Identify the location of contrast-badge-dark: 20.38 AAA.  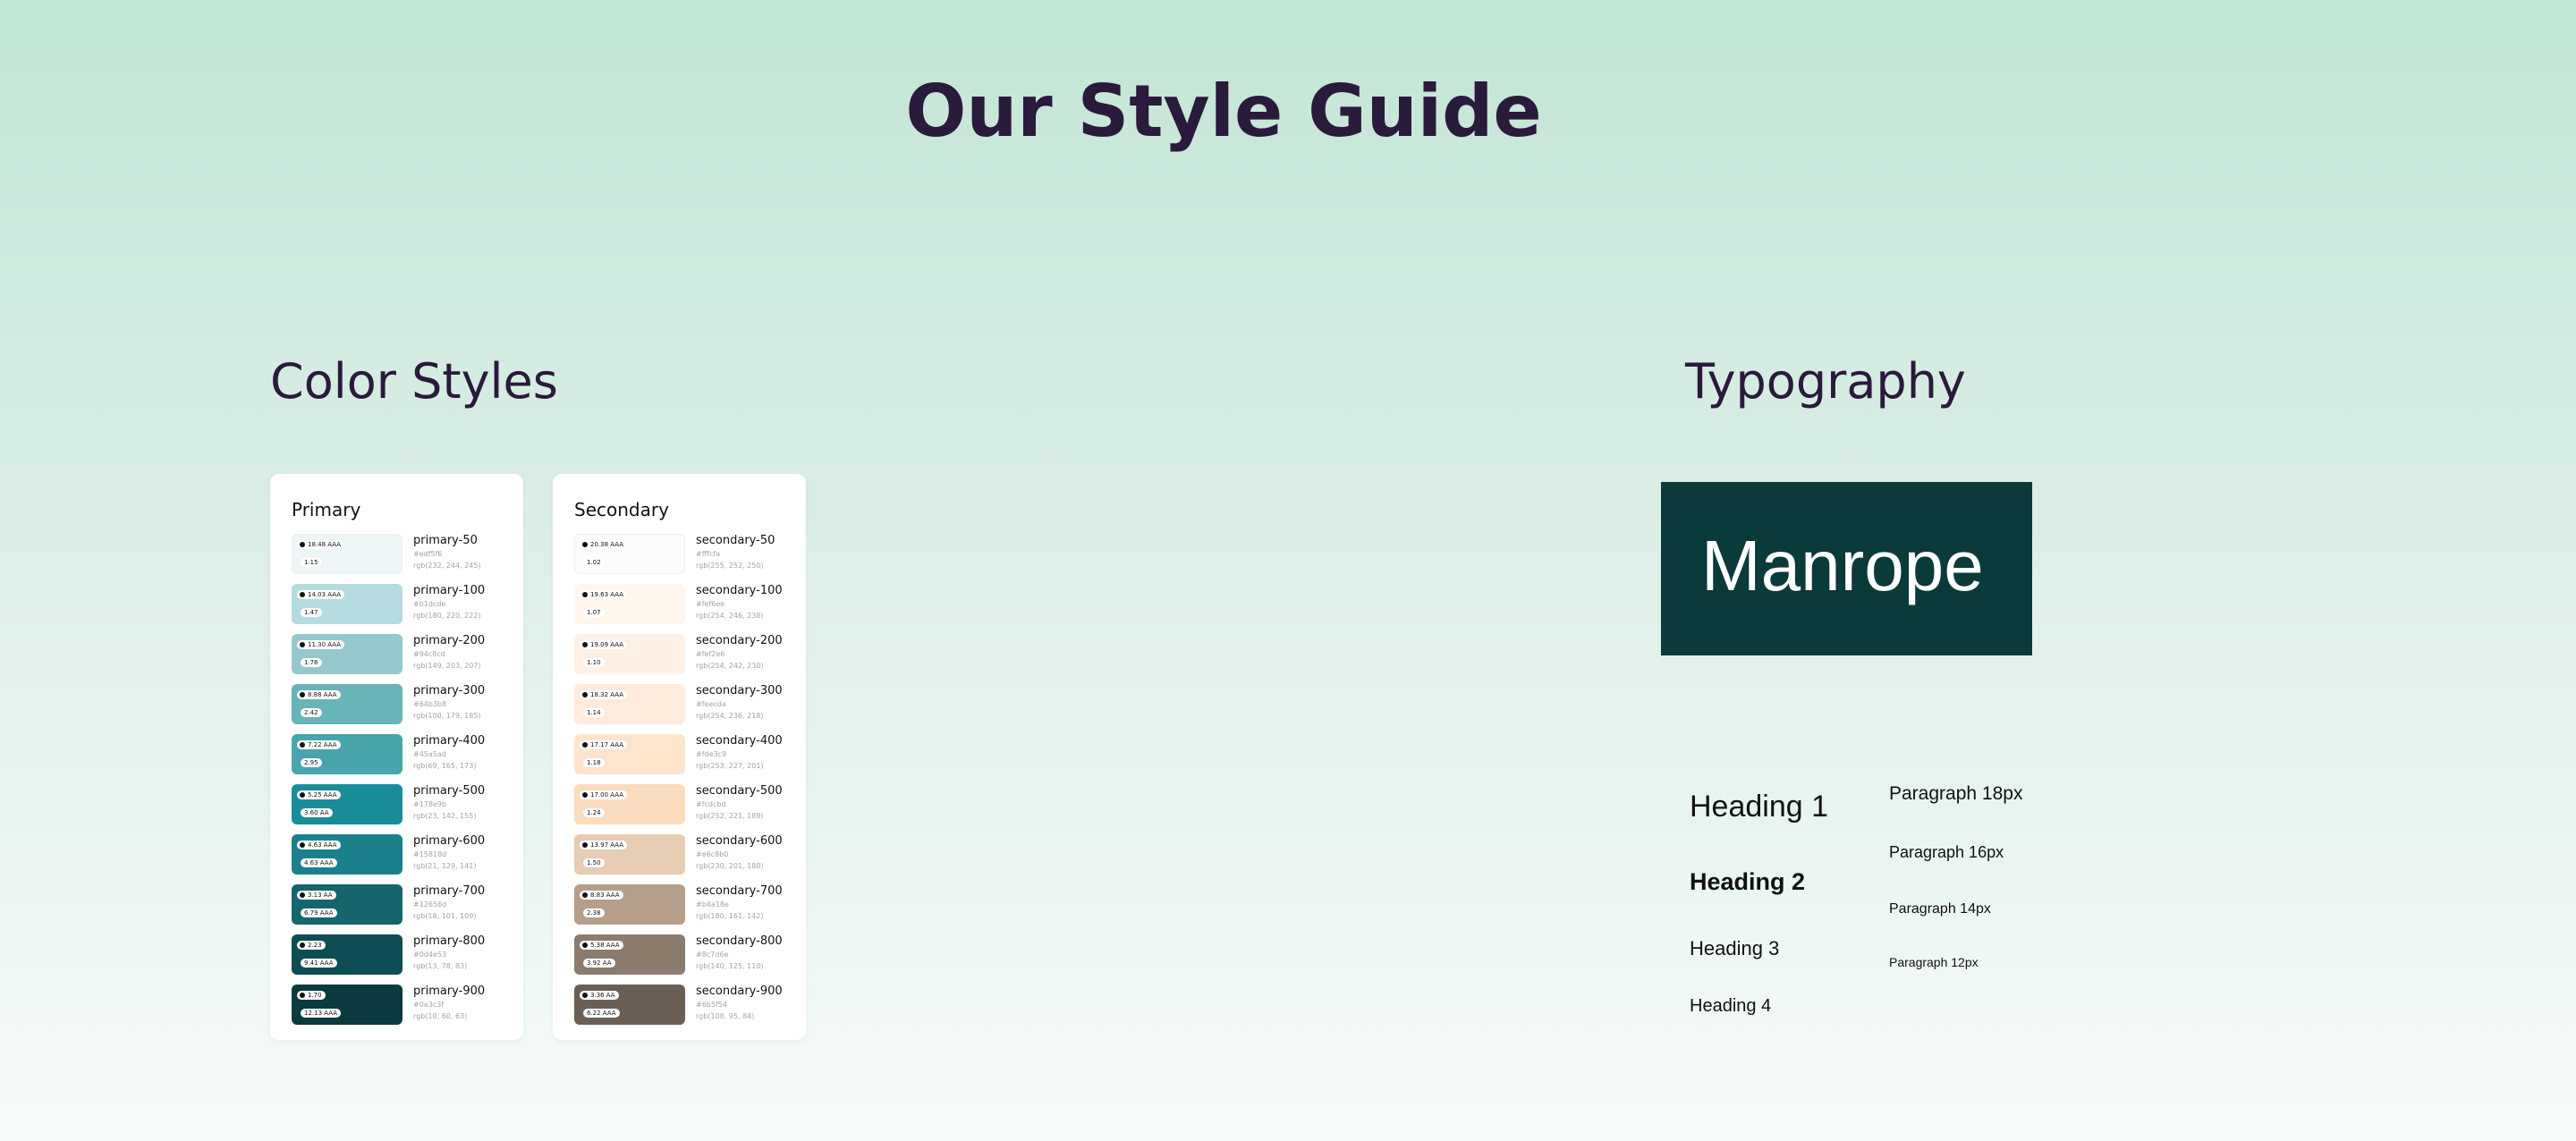
(604, 544).